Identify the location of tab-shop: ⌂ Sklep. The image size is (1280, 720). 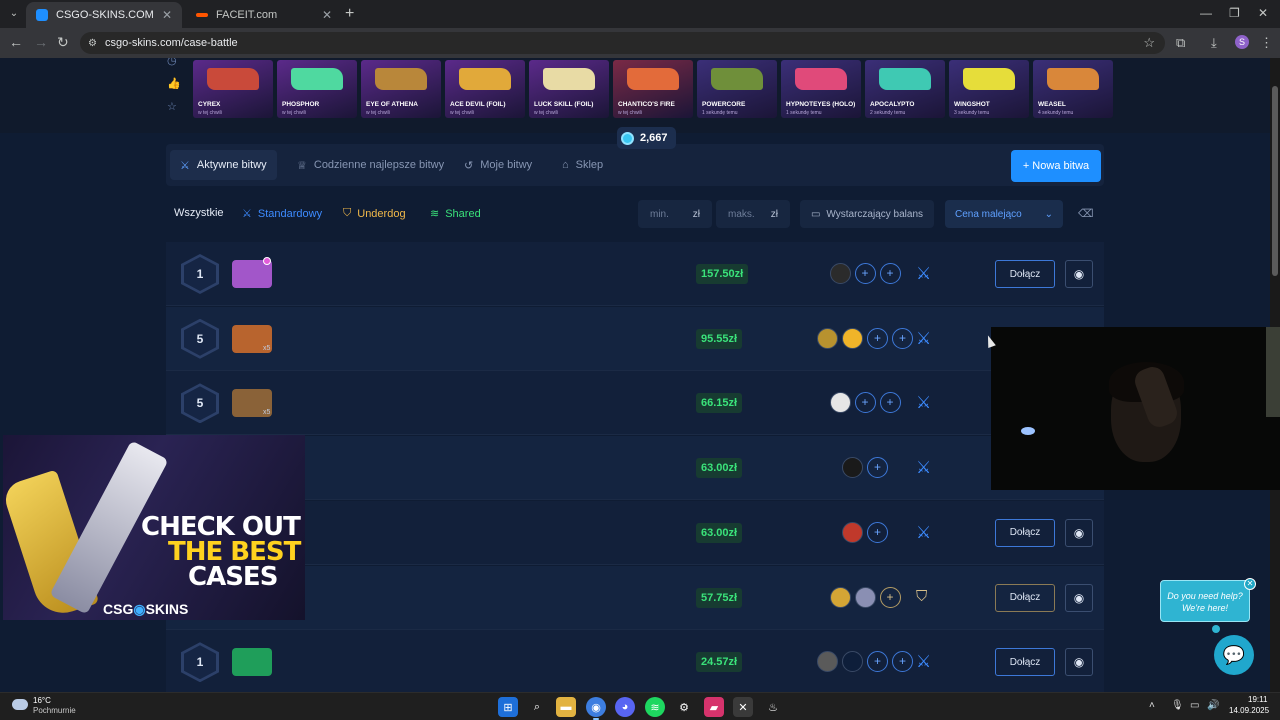
(582, 165).